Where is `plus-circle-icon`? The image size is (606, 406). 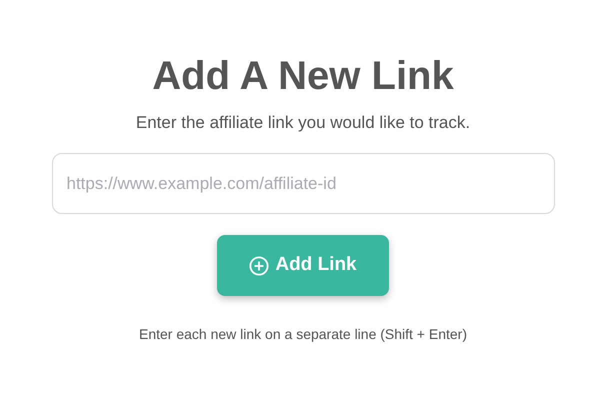 plus-circle-icon is located at coordinates (259, 266).